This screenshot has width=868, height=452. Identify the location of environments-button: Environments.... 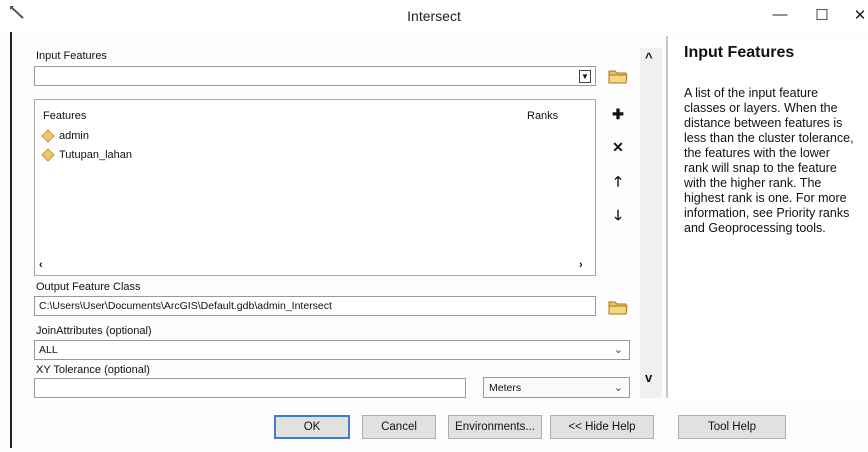
(495, 427).